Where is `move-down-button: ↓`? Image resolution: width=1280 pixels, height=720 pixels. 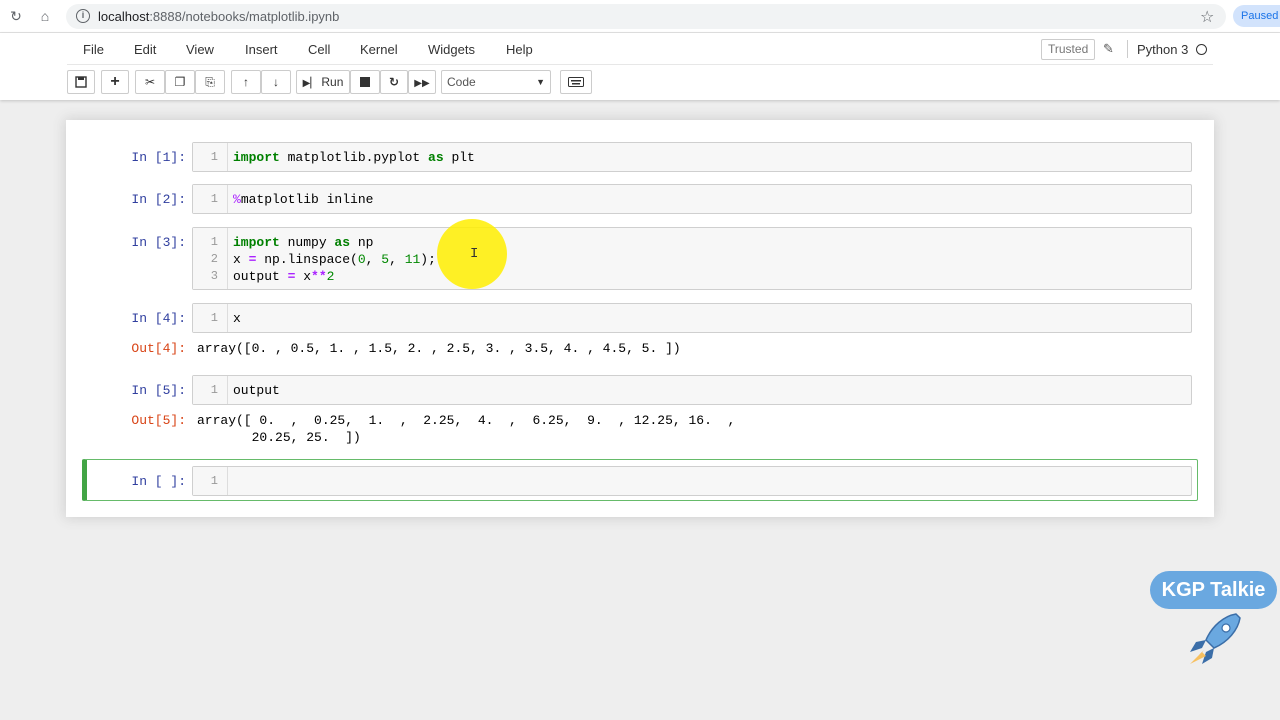 move-down-button: ↓ is located at coordinates (276, 82).